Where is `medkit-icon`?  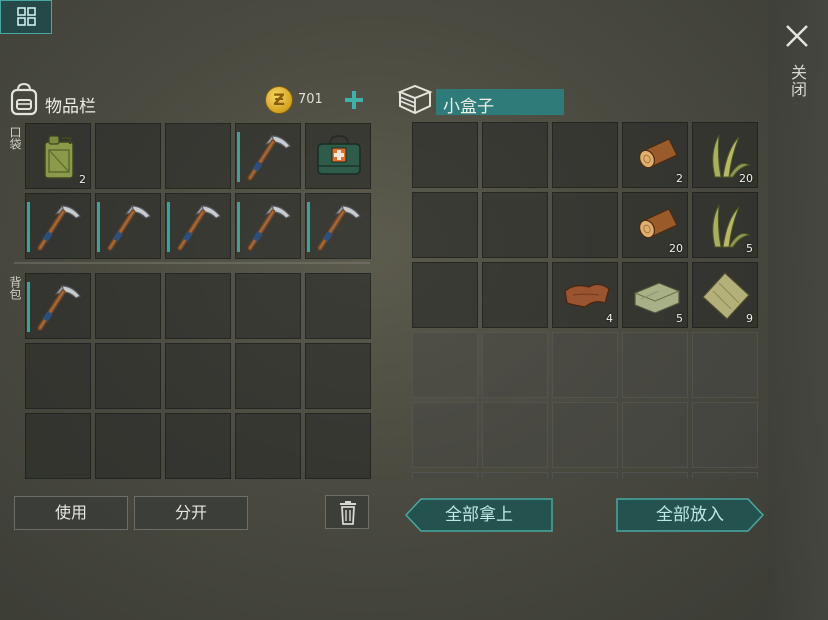
medkit-icon is located at coordinates (339, 154).